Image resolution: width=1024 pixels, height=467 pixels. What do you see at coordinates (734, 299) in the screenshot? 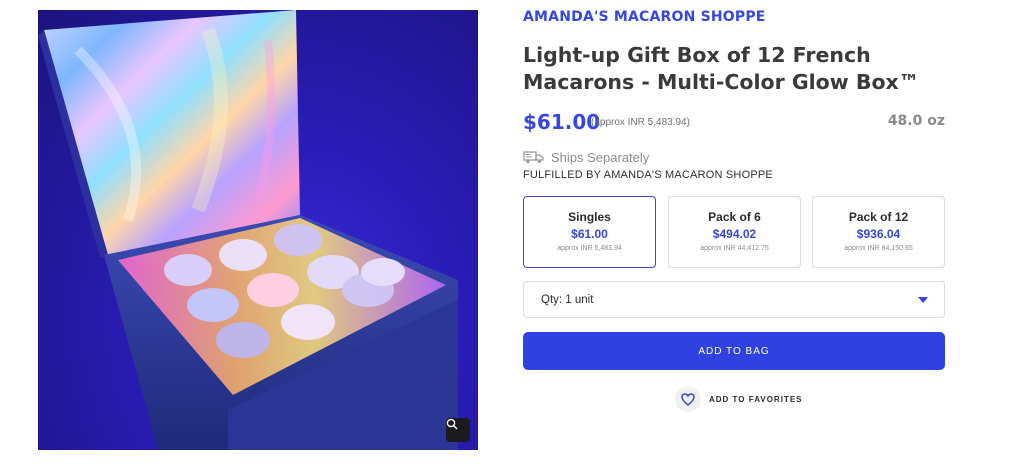
I see `quantity-select: Qty: 1 unit` at bounding box center [734, 299].